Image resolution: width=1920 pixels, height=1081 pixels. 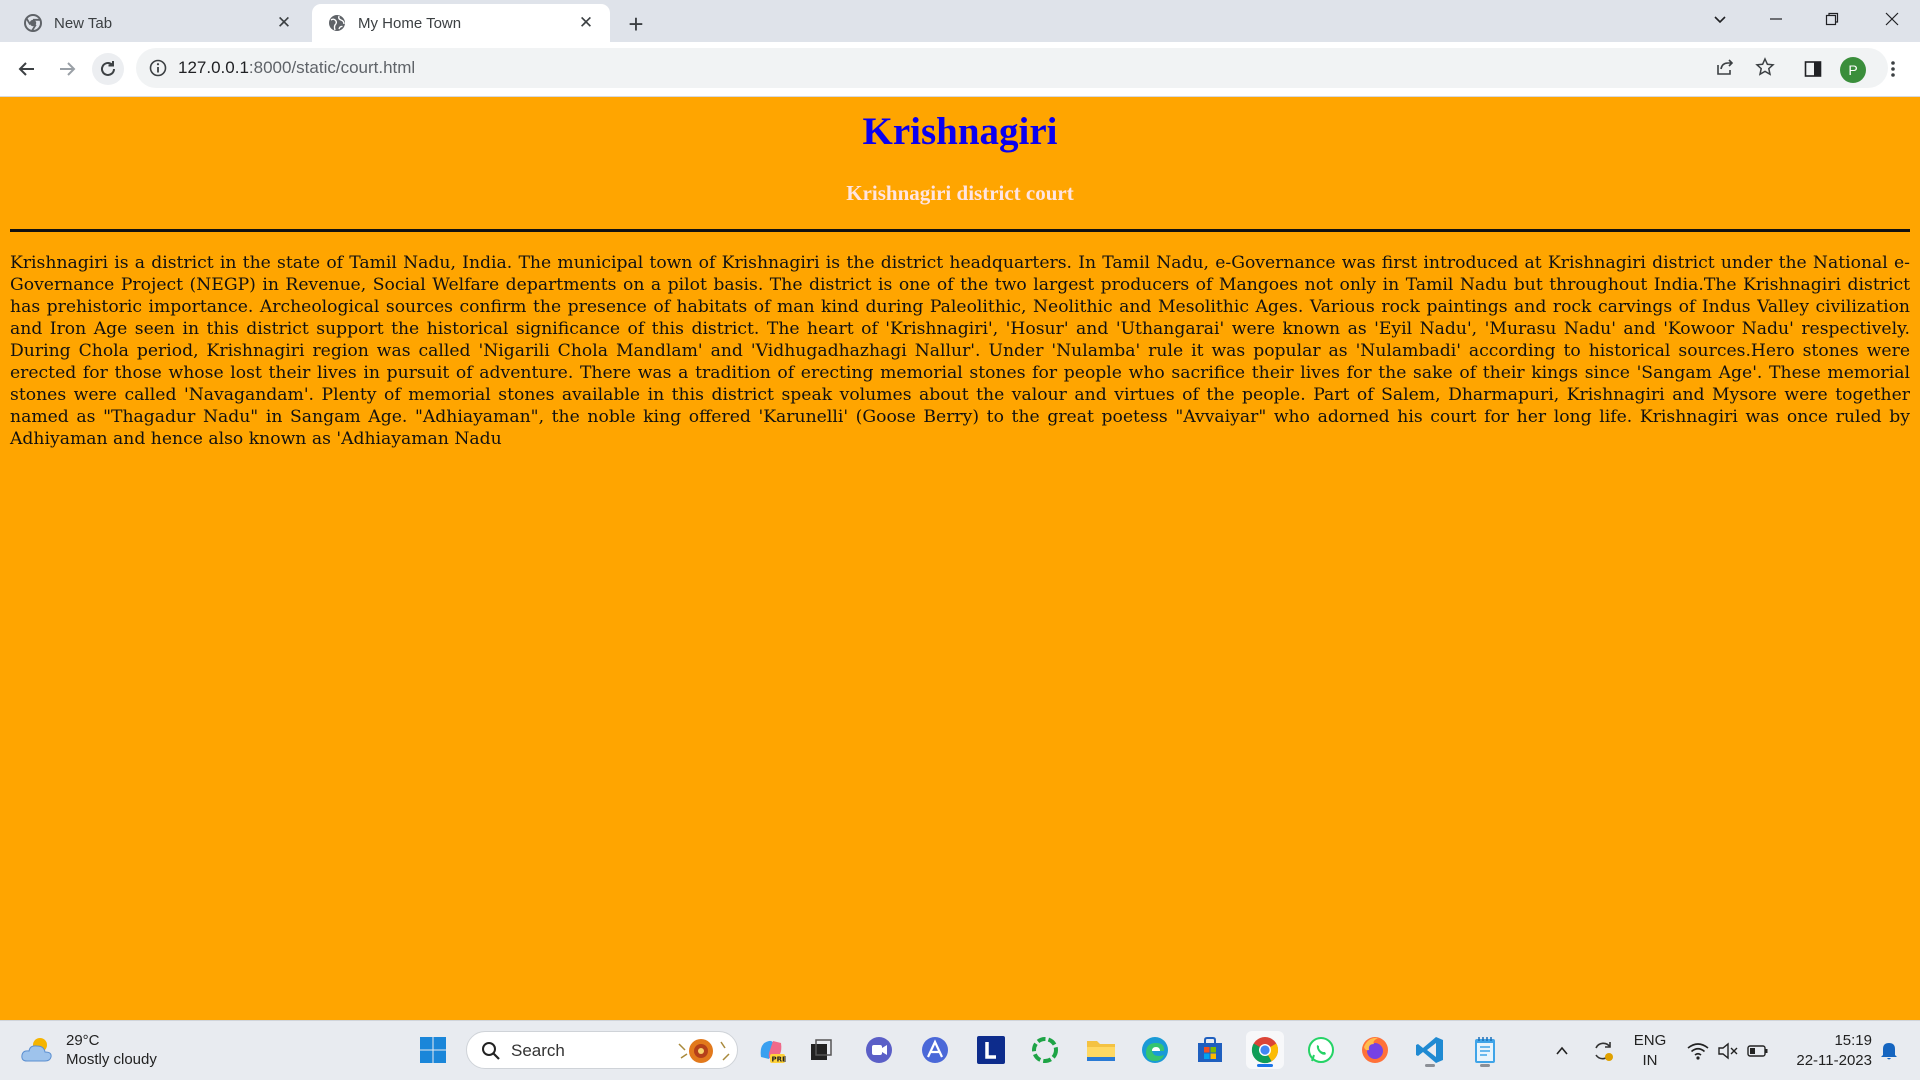 I want to click on search-icon, so click(x=491, y=1051).